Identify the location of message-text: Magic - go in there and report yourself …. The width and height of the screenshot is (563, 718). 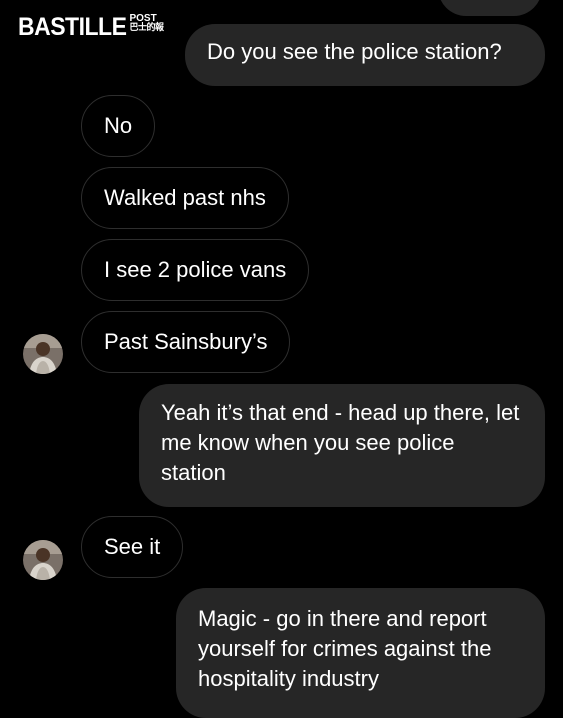
(345, 648).